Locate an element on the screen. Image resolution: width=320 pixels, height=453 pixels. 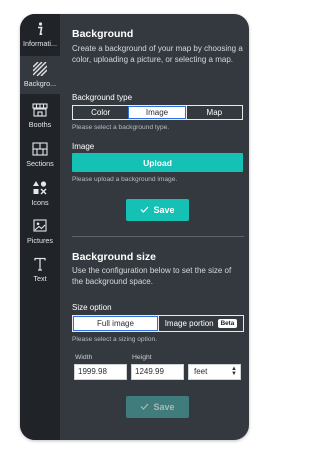
sidebar-item-label: Text is located at coordinates (40, 278).